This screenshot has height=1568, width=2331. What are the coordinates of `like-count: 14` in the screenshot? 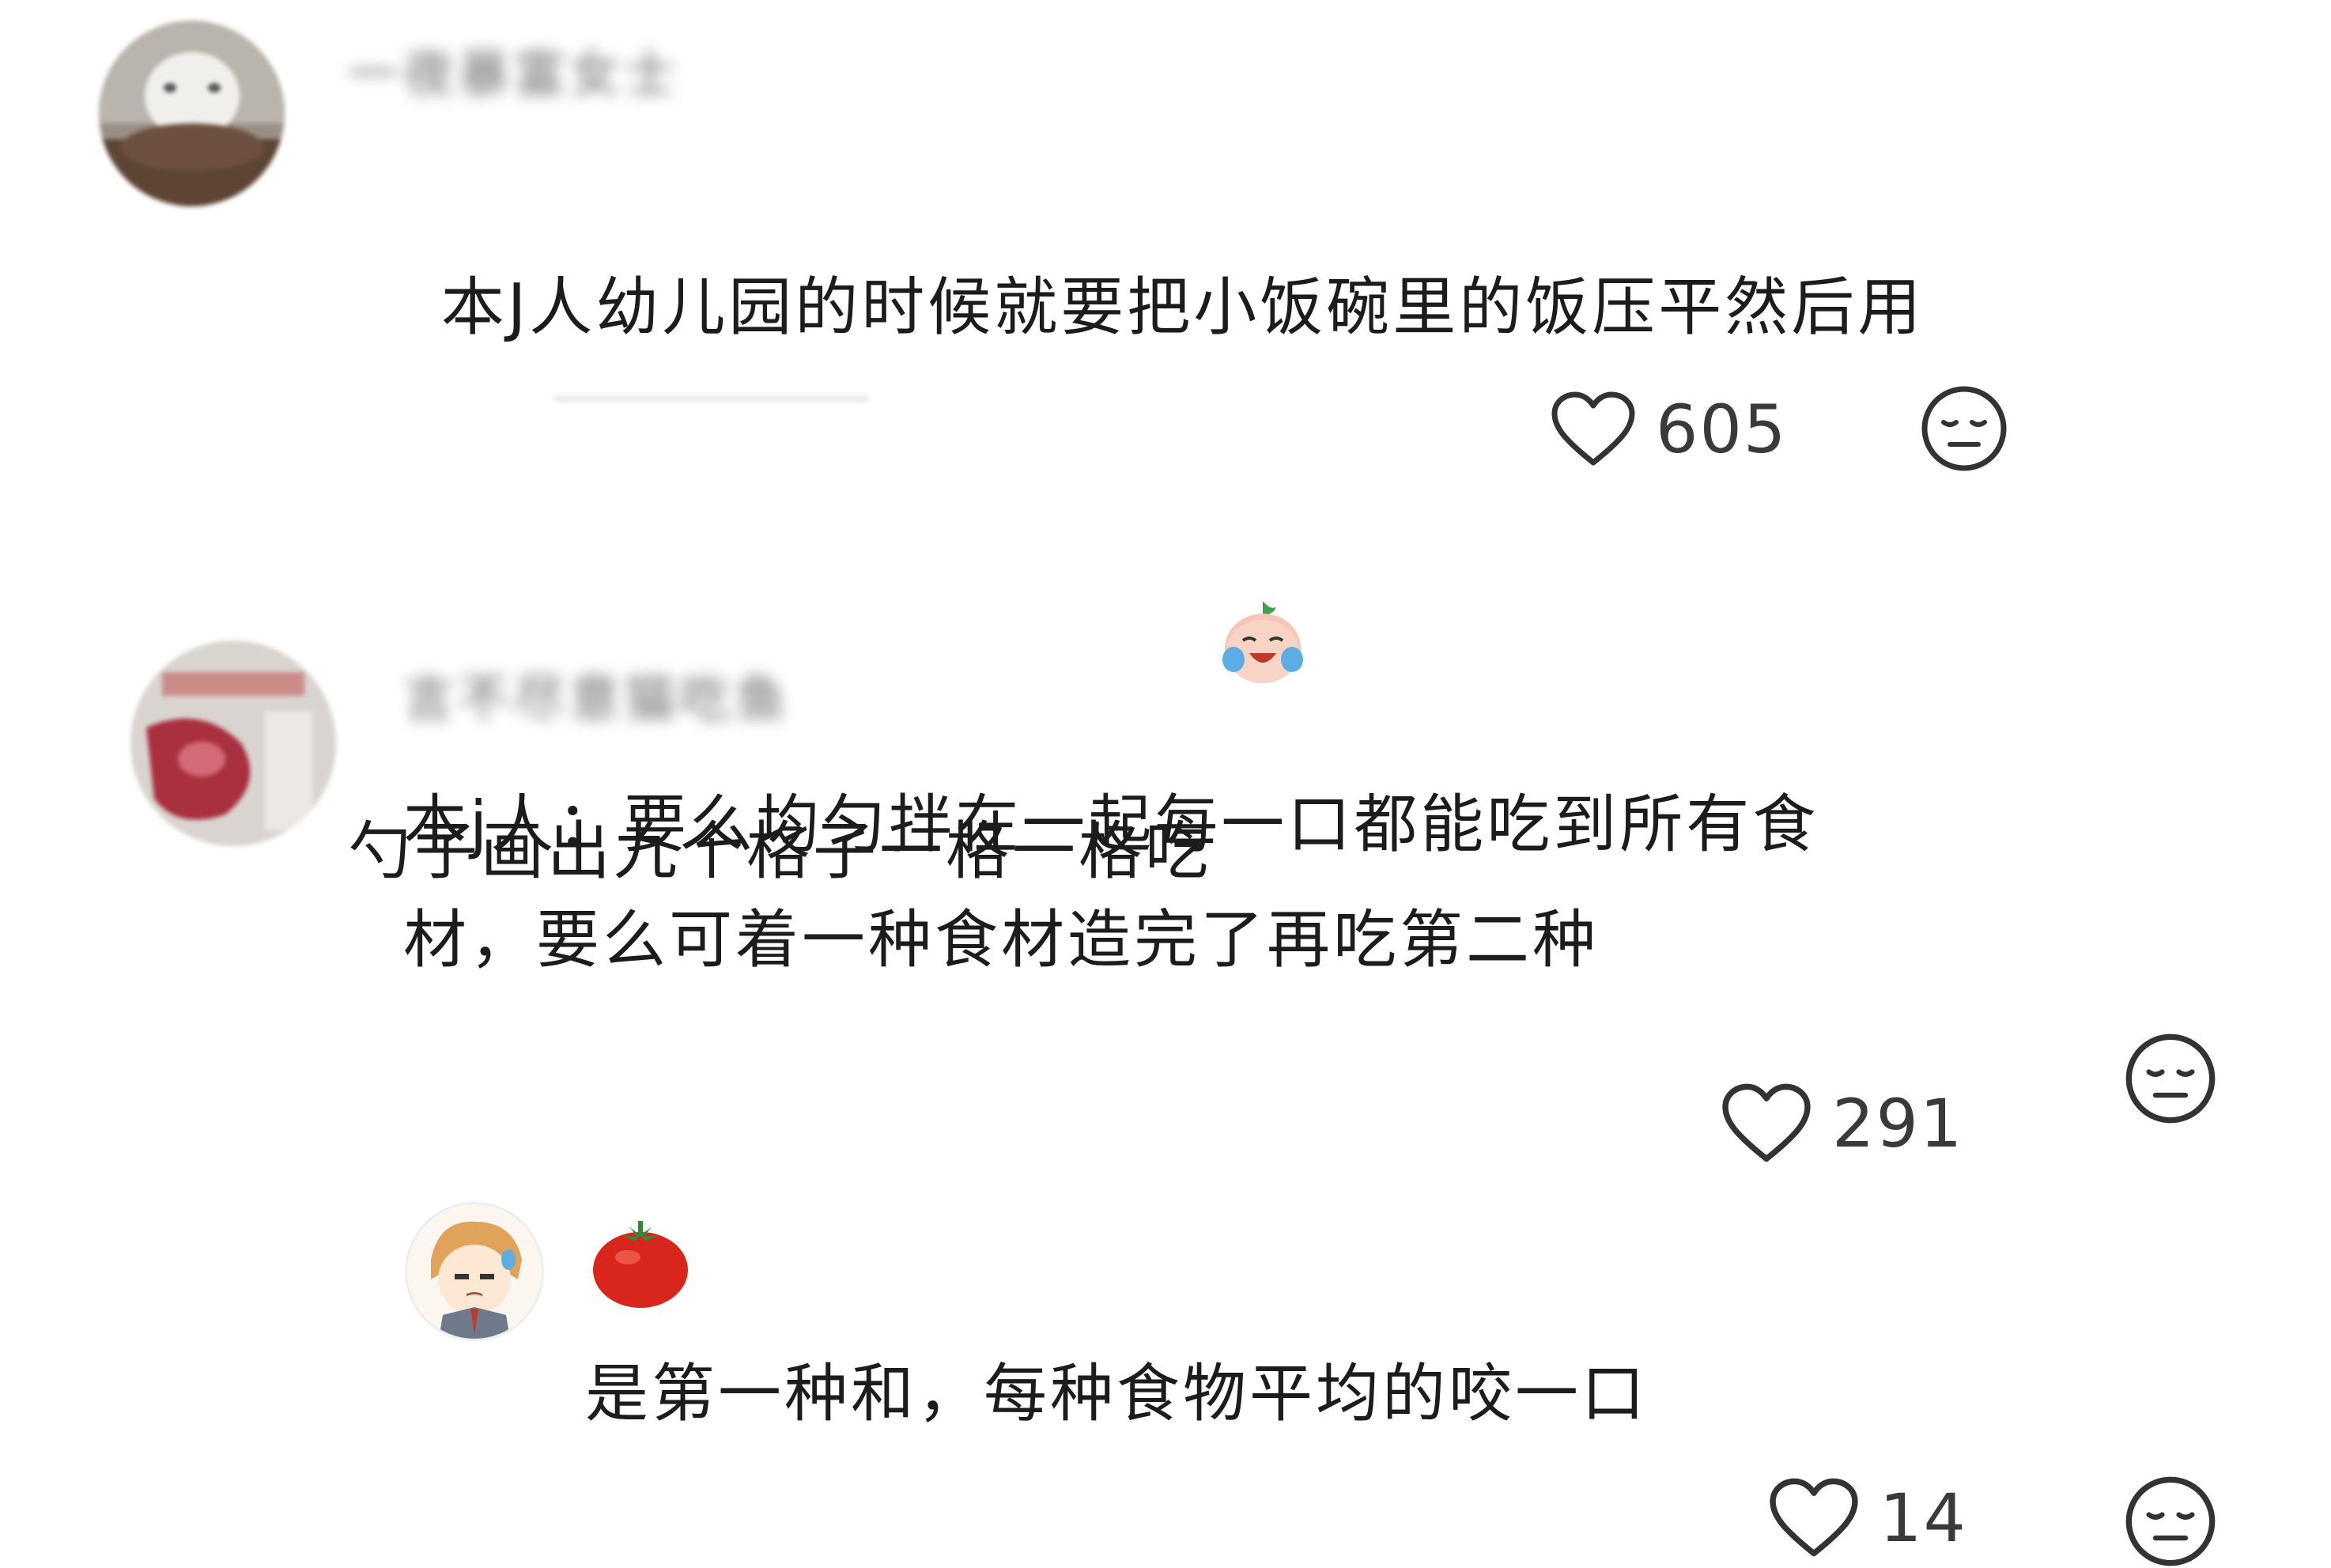 It's located at (1923, 1518).